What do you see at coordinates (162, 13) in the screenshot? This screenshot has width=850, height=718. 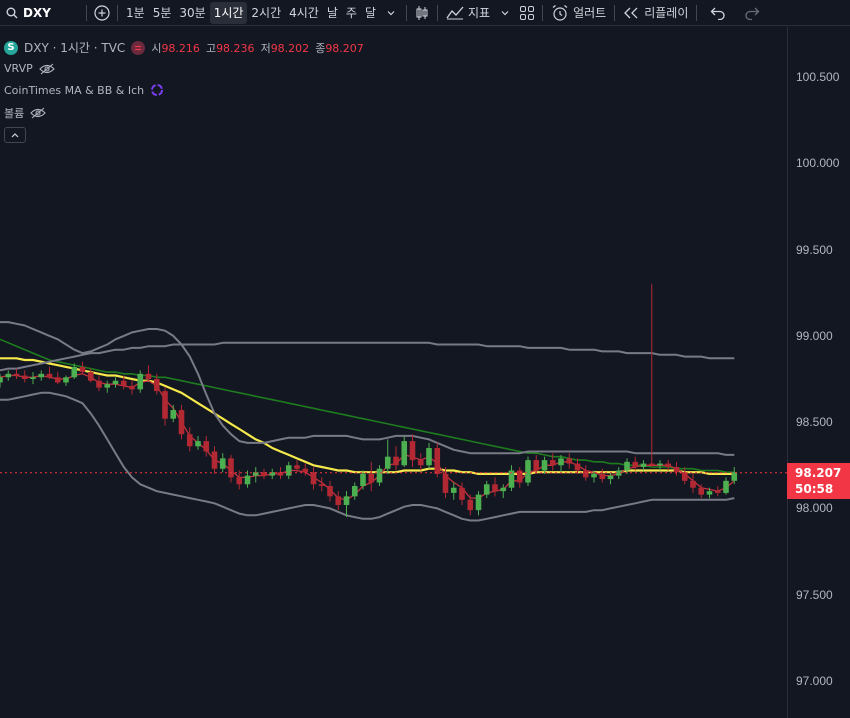 I see `interval-5m: 5분` at bounding box center [162, 13].